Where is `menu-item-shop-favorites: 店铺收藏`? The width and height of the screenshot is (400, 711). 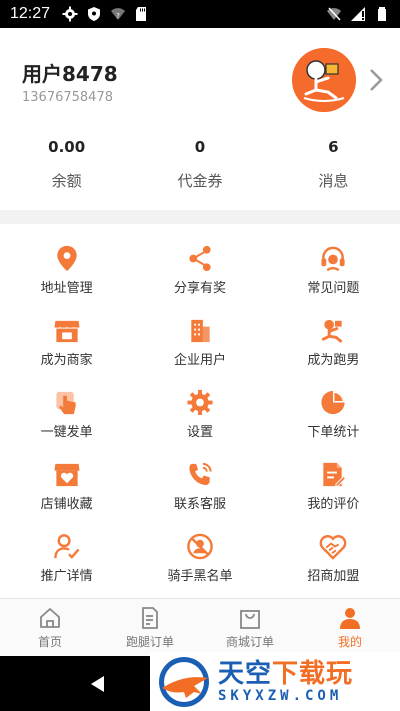 menu-item-shop-favorites: 店铺收藏 is located at coordinates (66, 476).